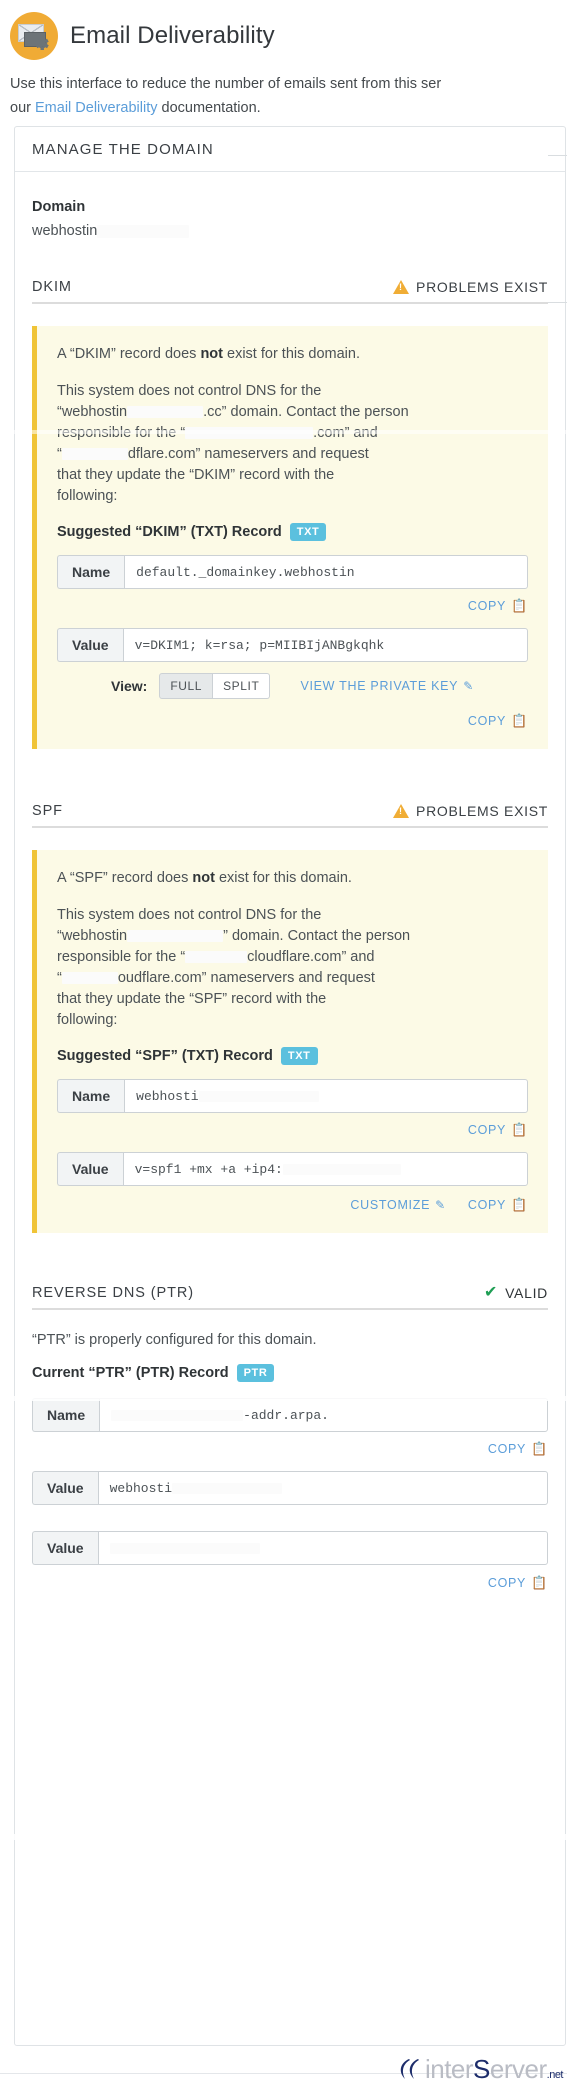  I want to click on ptr-status: ✔ VALID, so click(516, 1293).